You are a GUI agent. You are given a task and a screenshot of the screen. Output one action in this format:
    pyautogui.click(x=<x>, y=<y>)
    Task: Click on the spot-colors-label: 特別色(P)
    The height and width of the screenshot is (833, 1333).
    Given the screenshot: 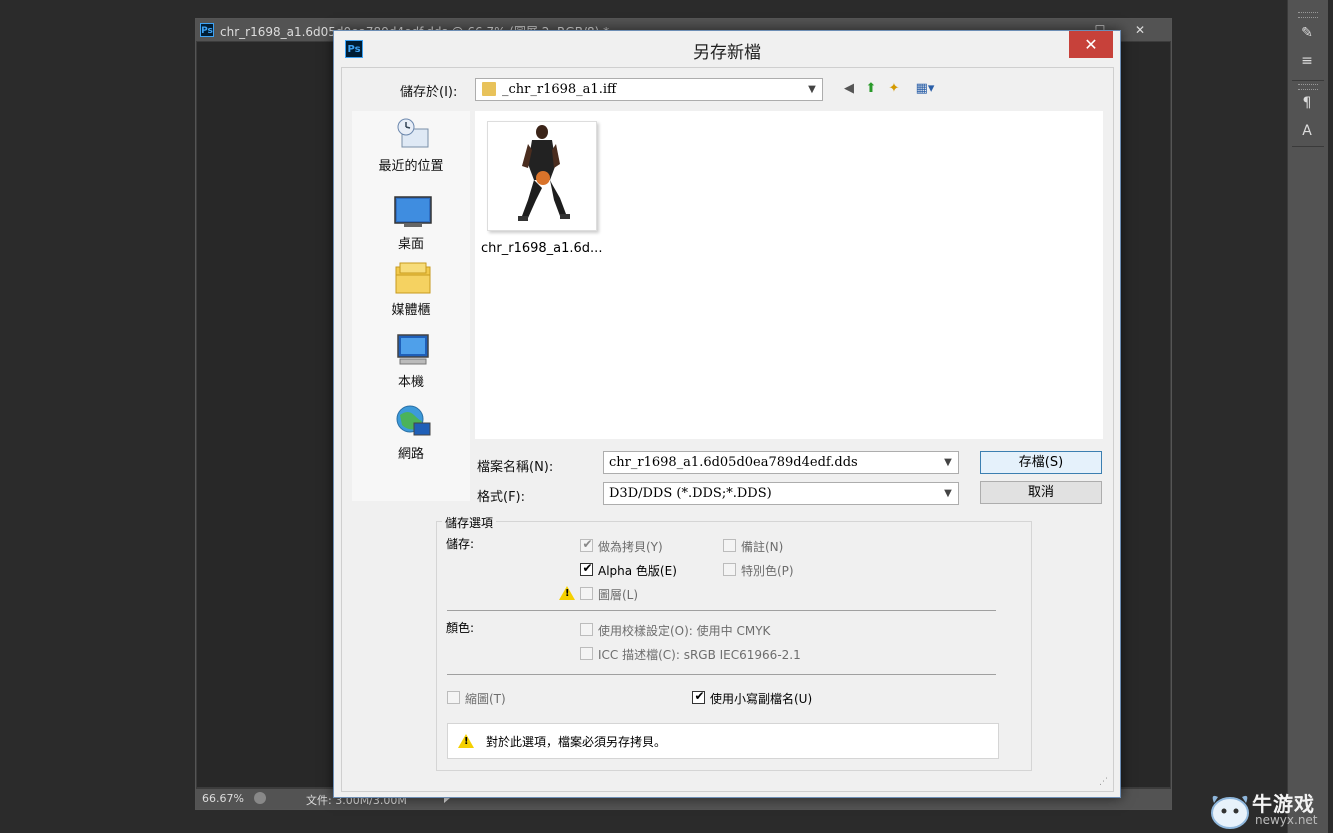 What is the action you would take?
    pyautogui.click(x=767, y=571)
    